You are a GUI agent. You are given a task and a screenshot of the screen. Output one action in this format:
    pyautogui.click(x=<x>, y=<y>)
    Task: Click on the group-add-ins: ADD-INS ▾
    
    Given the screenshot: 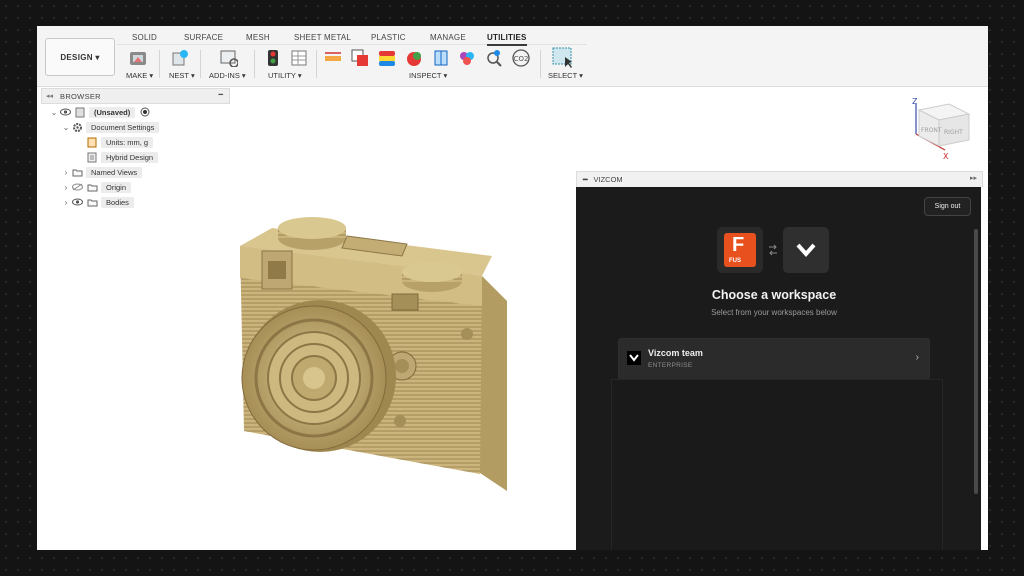 What is the action you would take?
    pyautogui.click(x=227, y=75)
    